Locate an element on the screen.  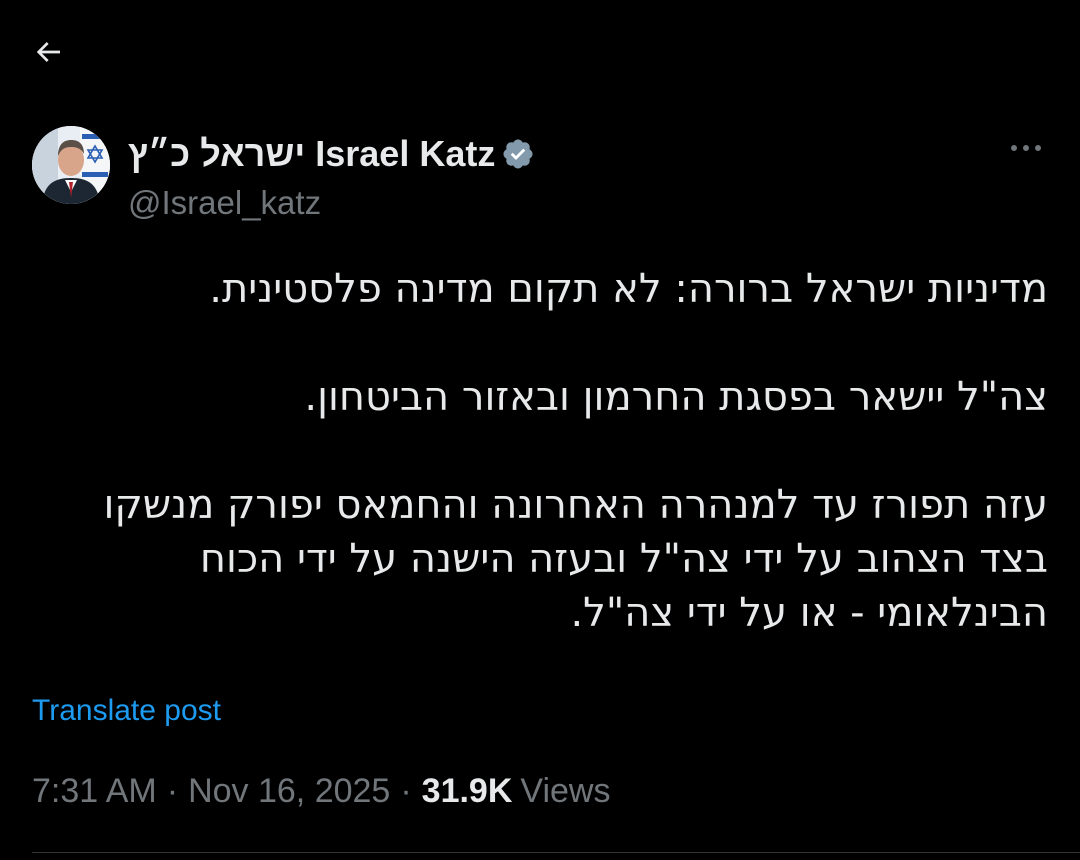
post-header: ישראל כ״ץ Israel Katz @Israel_katz is located at coordinates (544, 174).